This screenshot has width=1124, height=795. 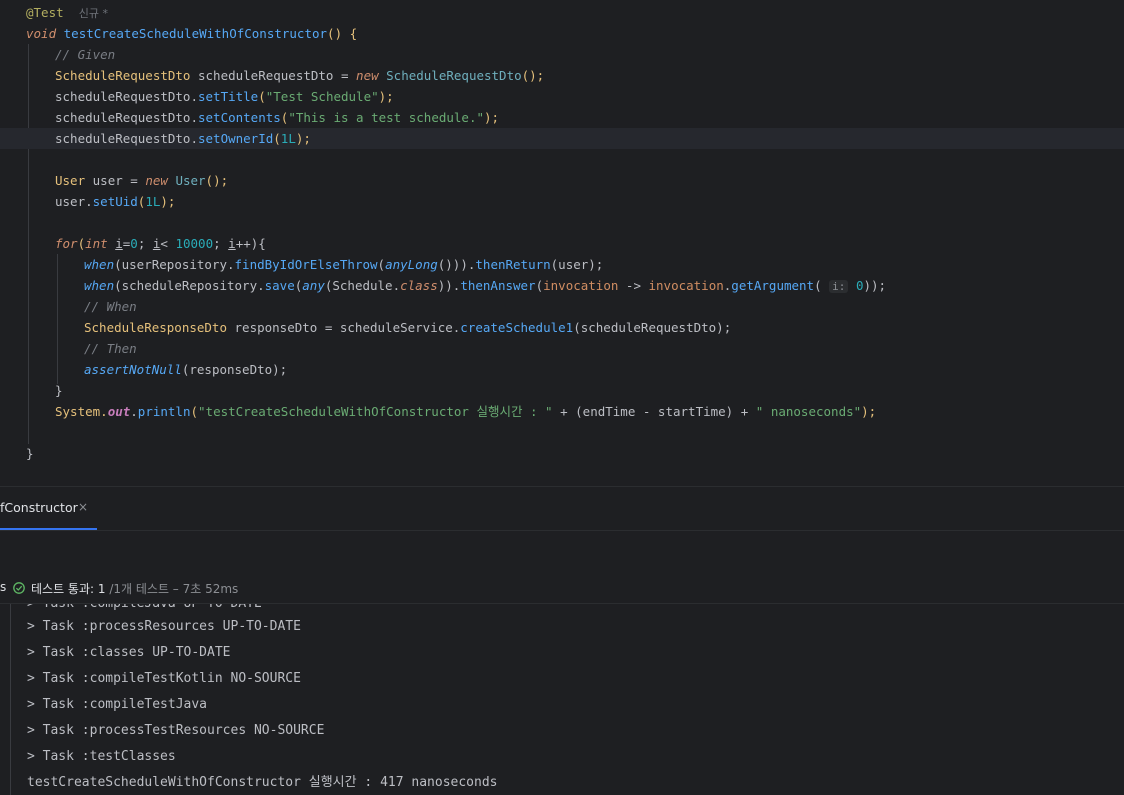 I want to click on indent-guide, so click(x=57, y=319).